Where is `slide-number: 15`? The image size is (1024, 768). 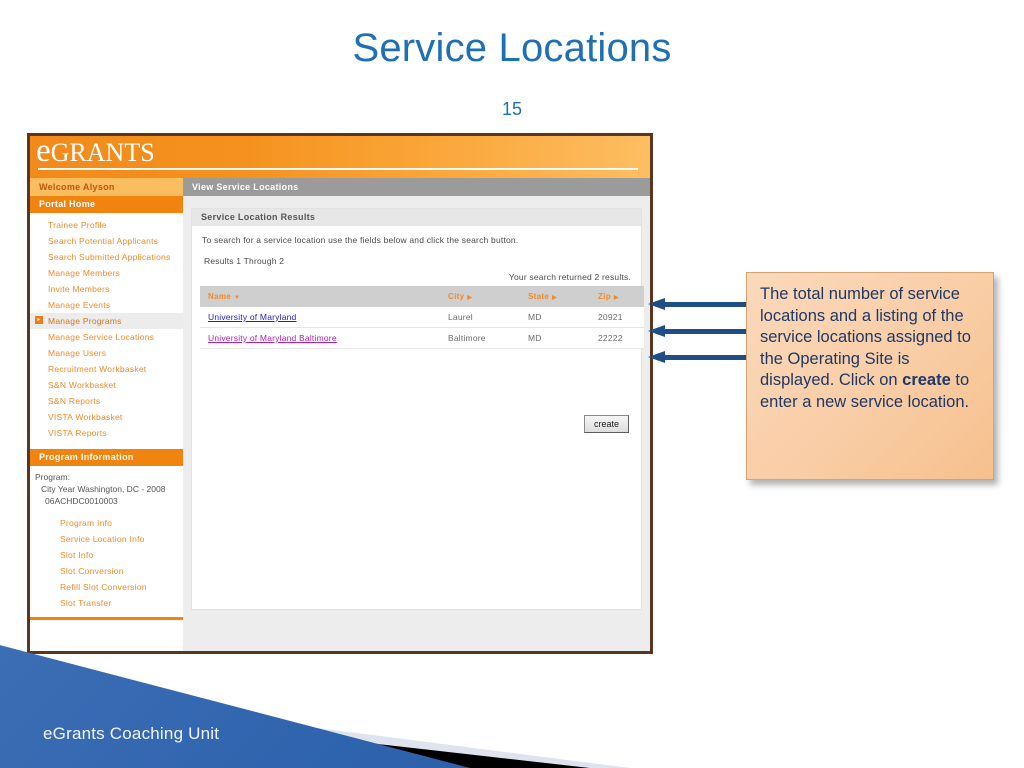
slide-number: 15 is located at coordinates (512, 109).